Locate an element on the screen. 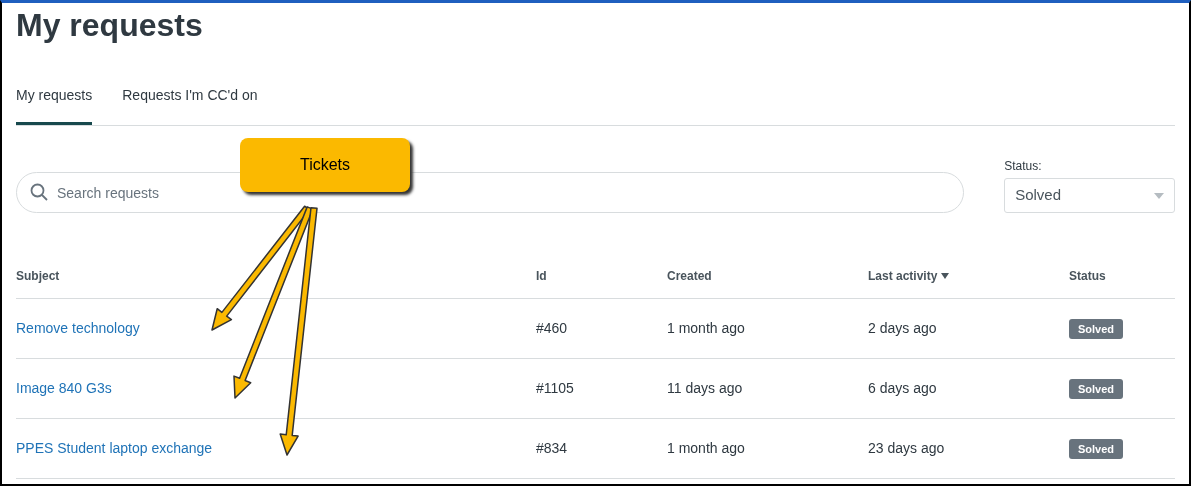 Image resolution: width=1191 pixels, height=486 pixels. column-header: Status is located at coordinates (1087, 276).